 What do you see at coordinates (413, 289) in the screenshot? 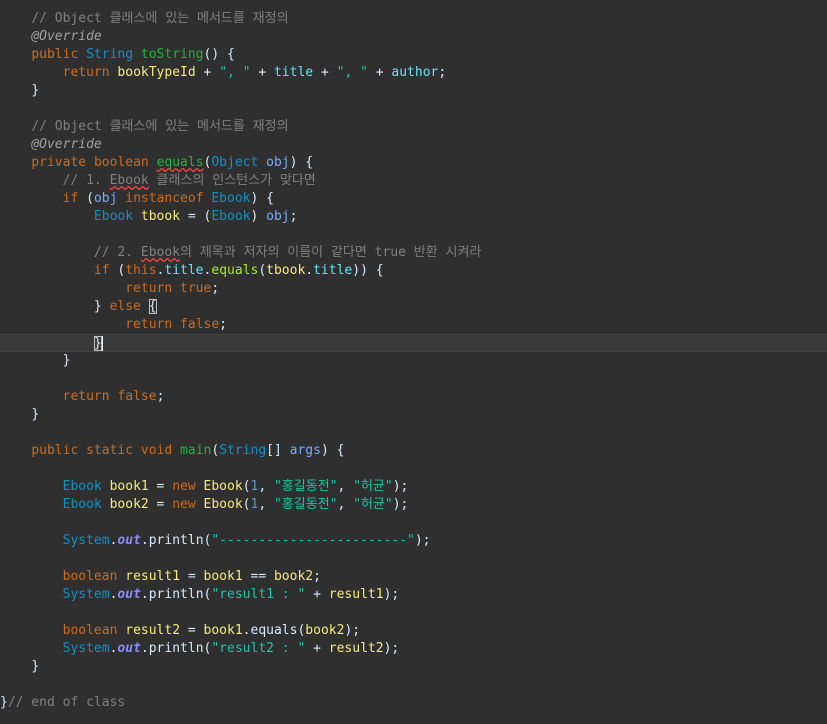
I see `code-line: return true;` at bounding box center [413, 289].